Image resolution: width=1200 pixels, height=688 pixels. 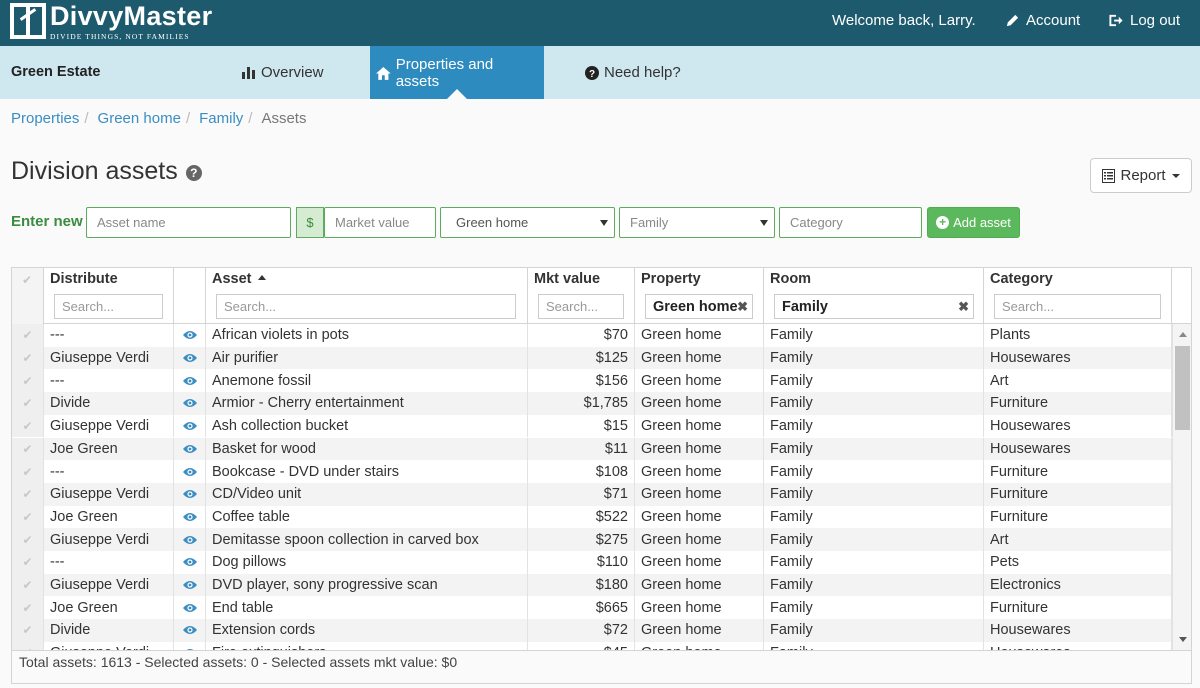 I want to click on table-row: ✔ --- Dog pillows $110 Green home Family Pets, so click(x=592, y=562).